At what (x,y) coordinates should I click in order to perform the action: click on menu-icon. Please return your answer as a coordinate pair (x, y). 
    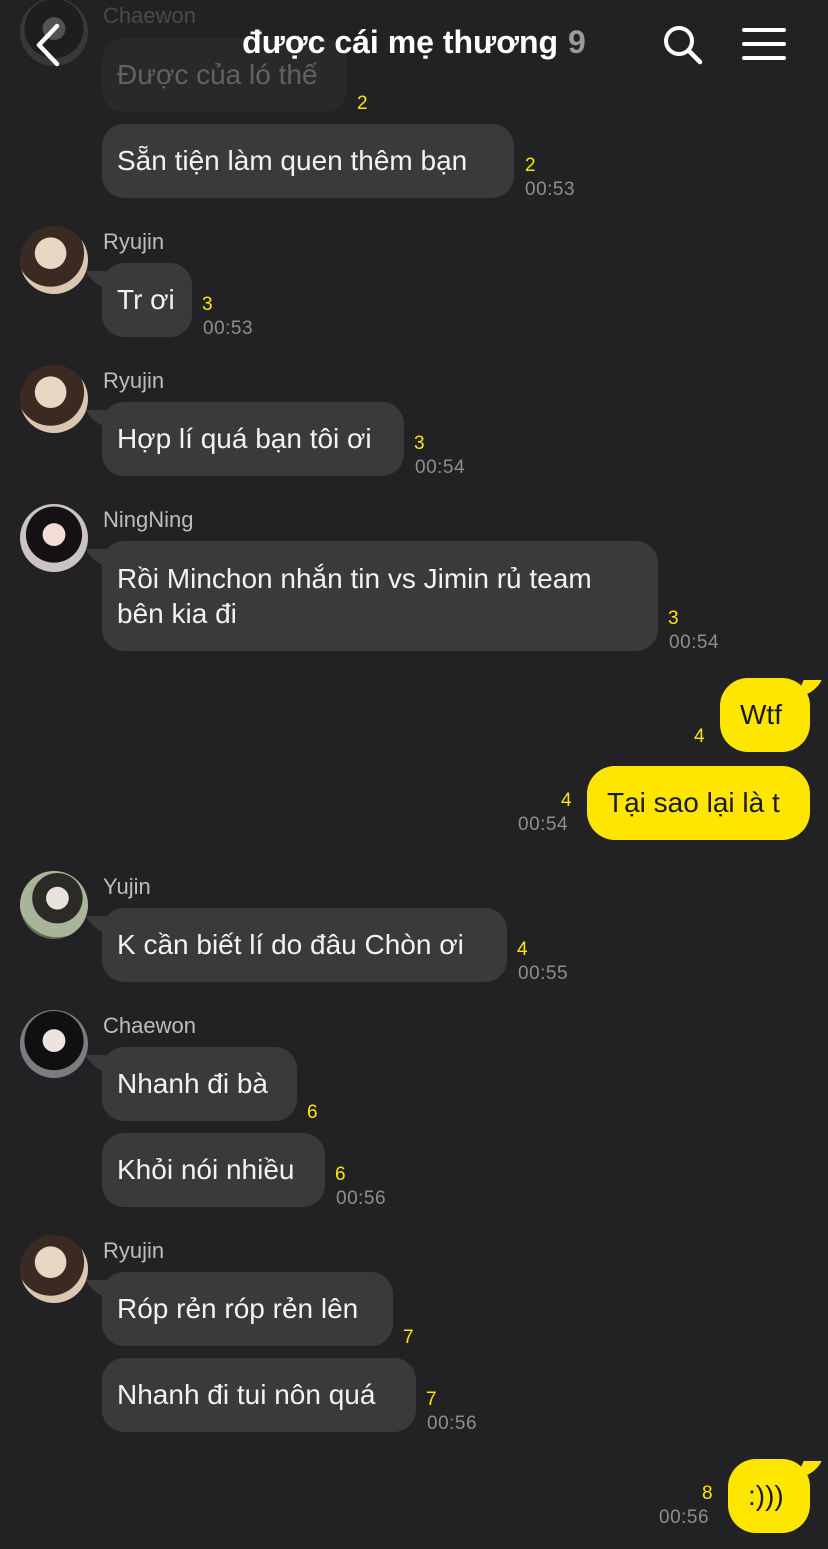
    Looking at the image, I should click on (764, 44).